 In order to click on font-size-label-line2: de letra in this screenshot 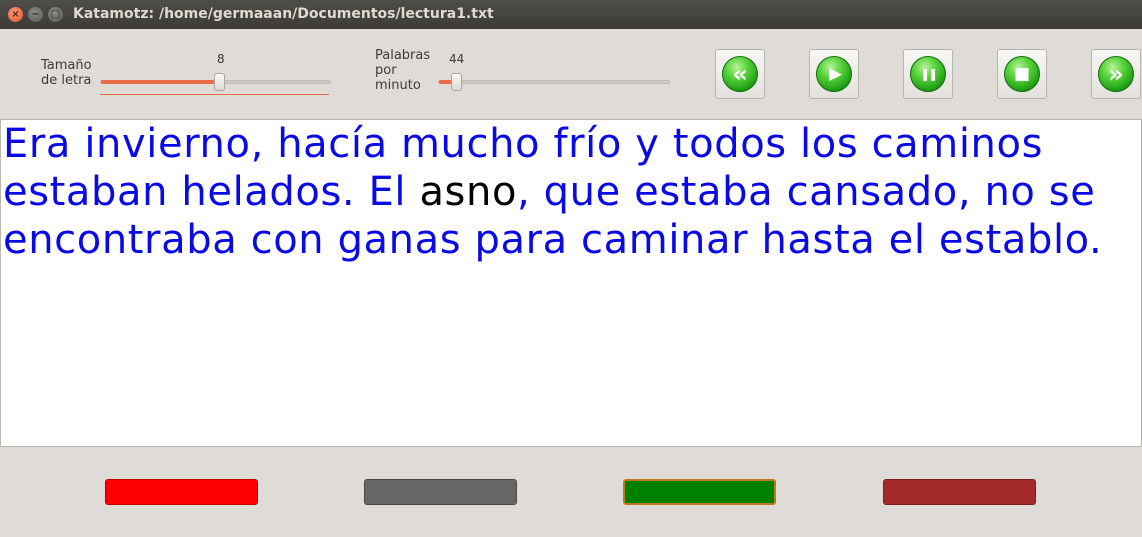, I will do `click(66, 80)`.